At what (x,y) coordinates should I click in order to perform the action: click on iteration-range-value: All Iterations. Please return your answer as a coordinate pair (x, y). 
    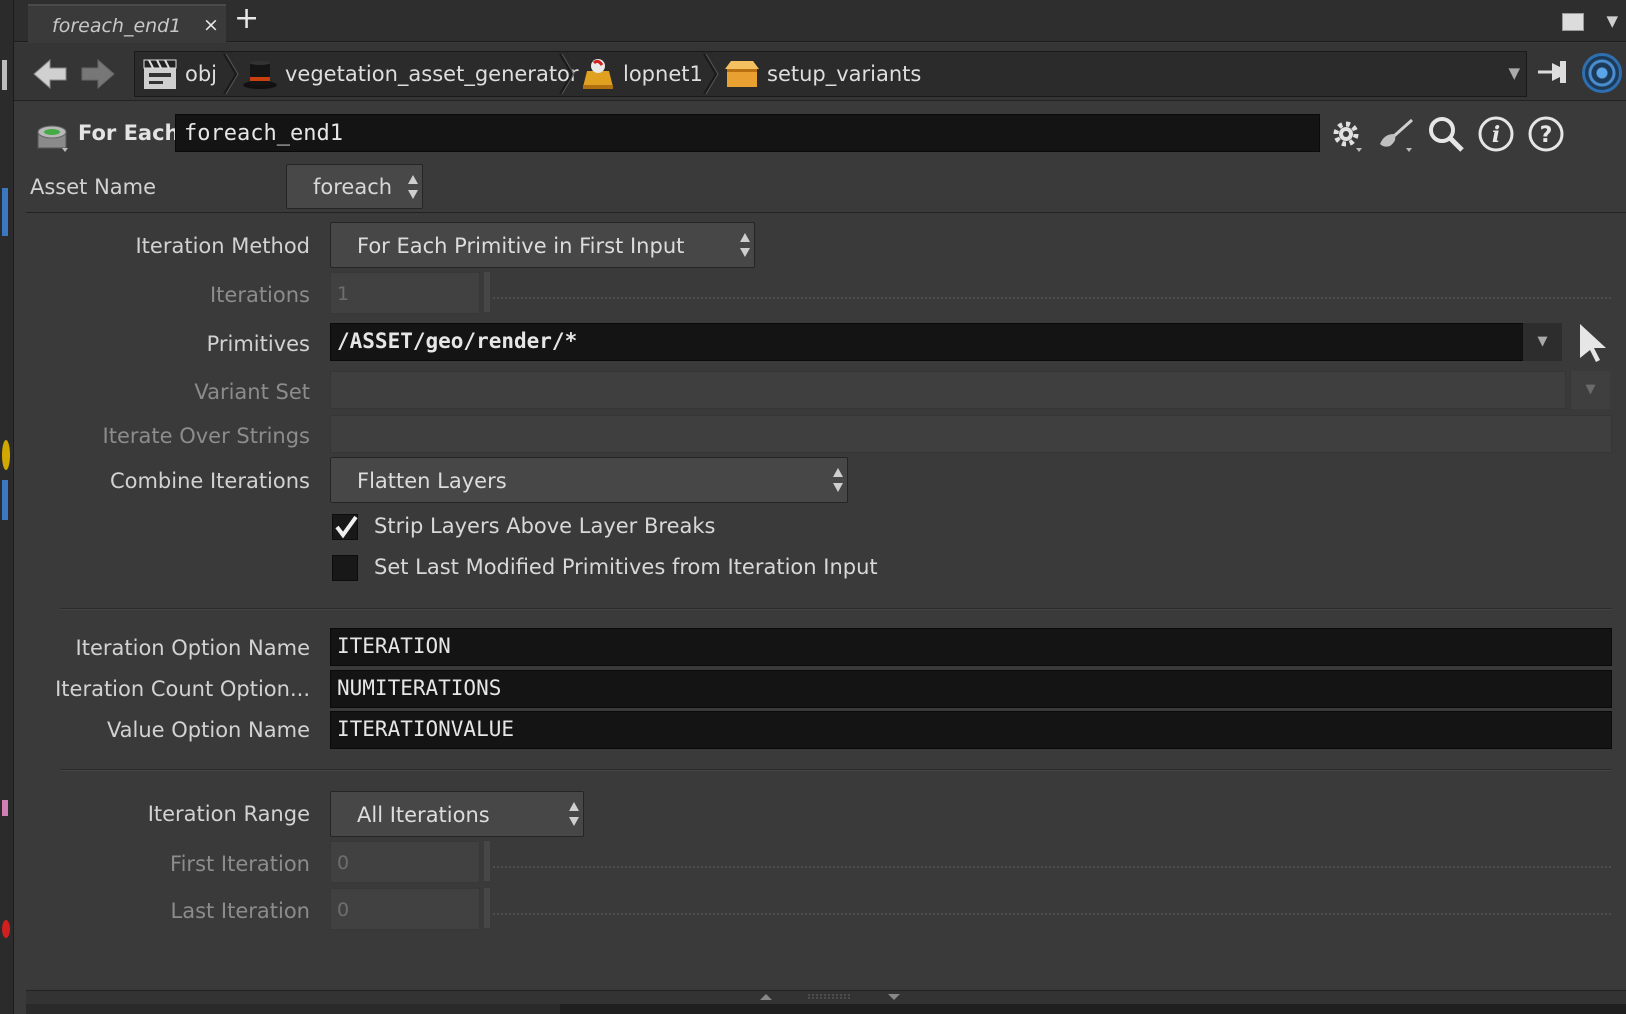
    Looking at the image, I should click on (423, 815).